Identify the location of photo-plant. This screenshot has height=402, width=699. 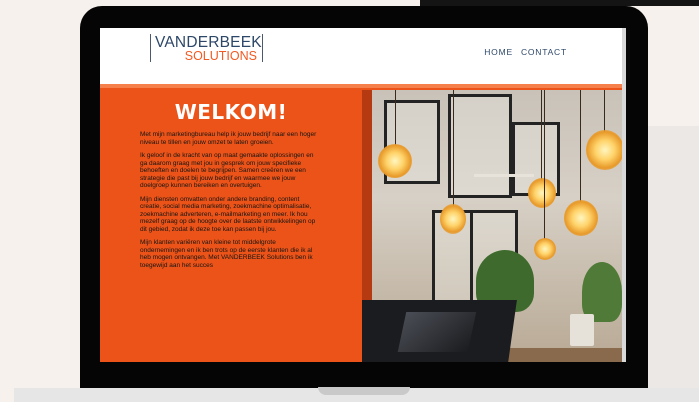
(602, 292).